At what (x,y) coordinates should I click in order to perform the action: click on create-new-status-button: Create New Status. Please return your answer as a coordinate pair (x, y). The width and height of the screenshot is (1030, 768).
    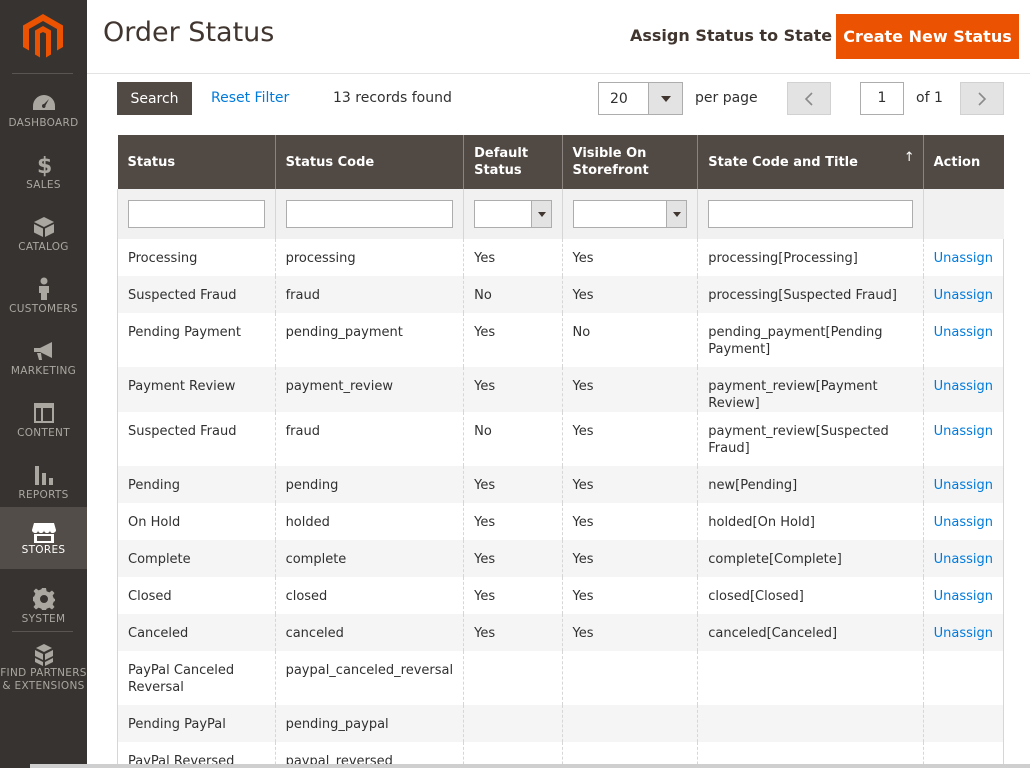
    Looking at the image, I should click on (927, 36).